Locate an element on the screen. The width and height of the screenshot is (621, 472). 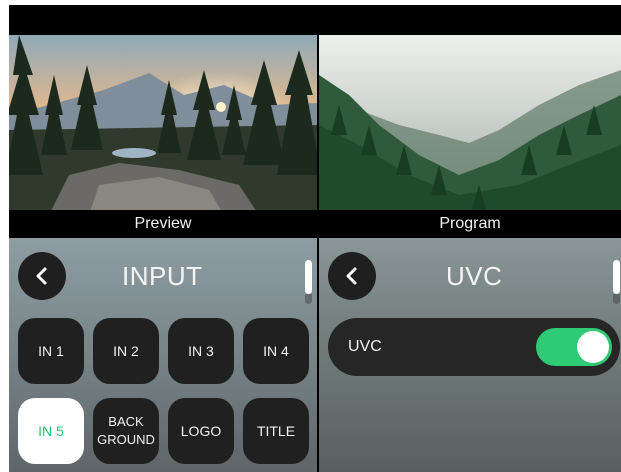
uvc-back-button is located at coordinates (352, 276).